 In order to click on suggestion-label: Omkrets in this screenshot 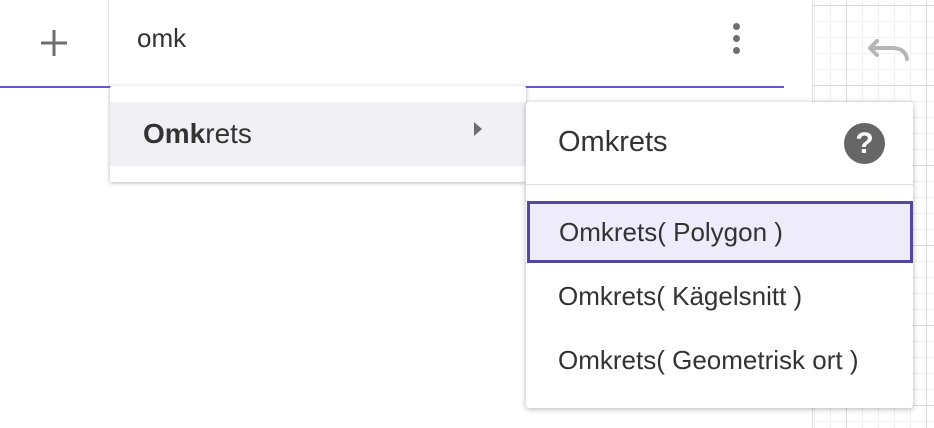, I will do `click(197, 134)`.